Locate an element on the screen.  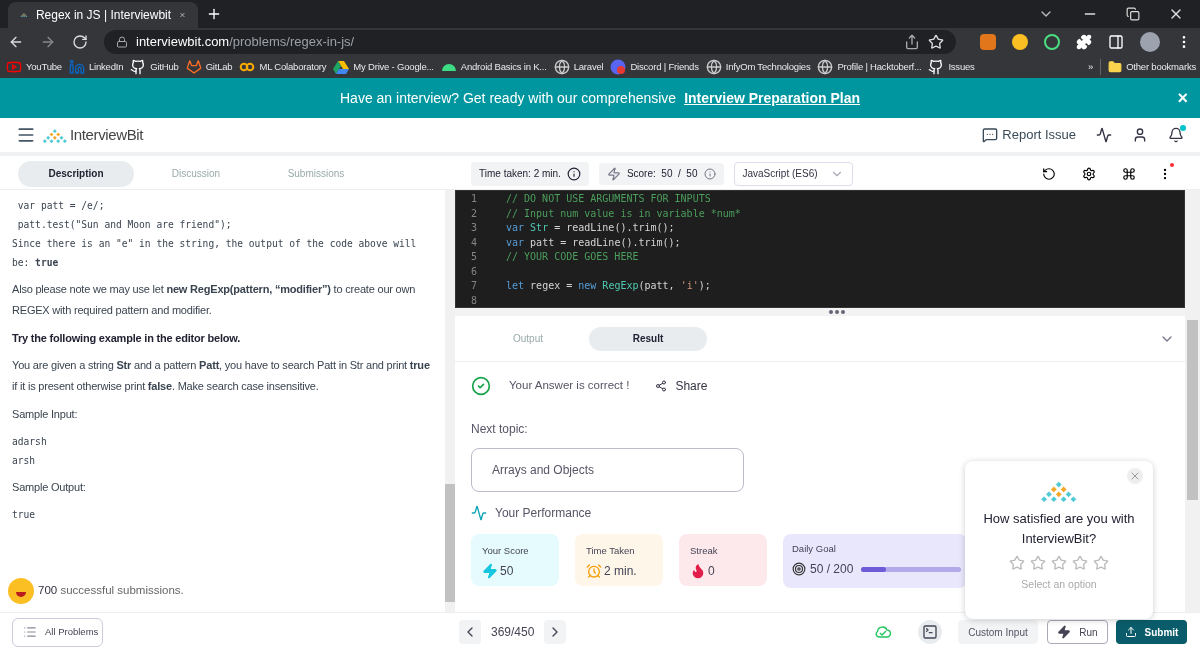
line-number: 1 is located at coordinates (474, 199).